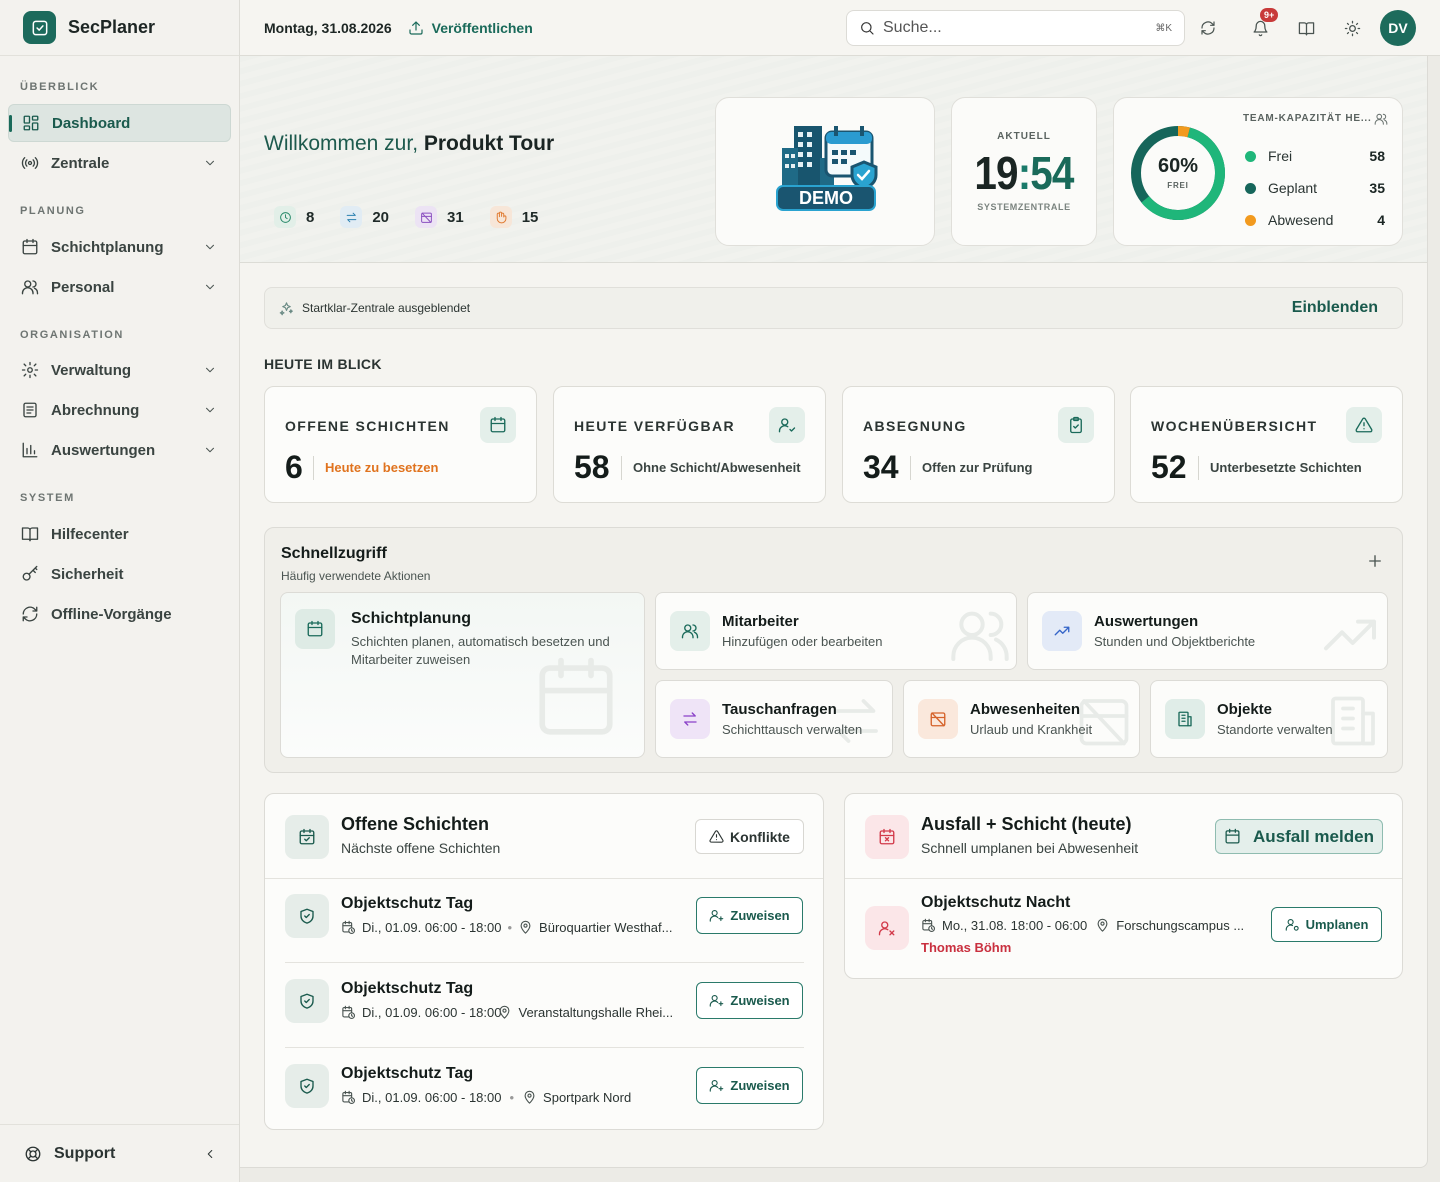 This screenshot has height=1182, width=1440. Describe the element at coordinates (513, 217) in the screenshot. I see `stat-requests: 15` at that location.